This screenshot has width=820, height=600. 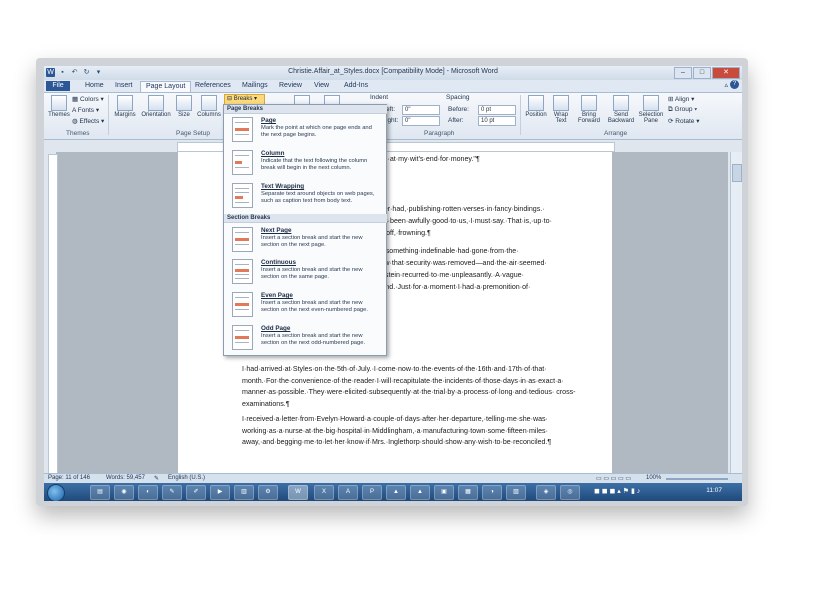 I want to click on indent-right-label: ight:, so click(x=392, y=120).